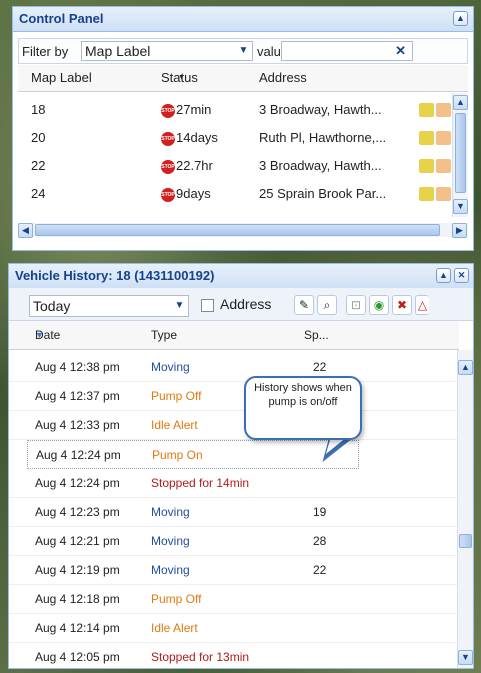 Image resolution: width=481 pixels, height=673 pixels. What do you see at coordinates (234, 628) in the screenshot?
I see `history-row: Aug 4 12:14 pm Idle Alert` at bounding box center [234, 628].